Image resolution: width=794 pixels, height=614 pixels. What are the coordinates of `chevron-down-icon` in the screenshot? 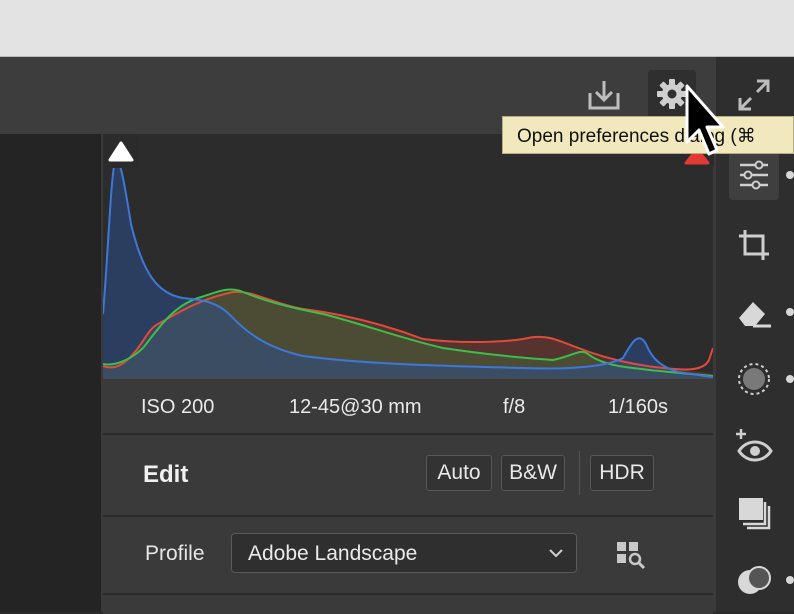 It's located at (556, 553).